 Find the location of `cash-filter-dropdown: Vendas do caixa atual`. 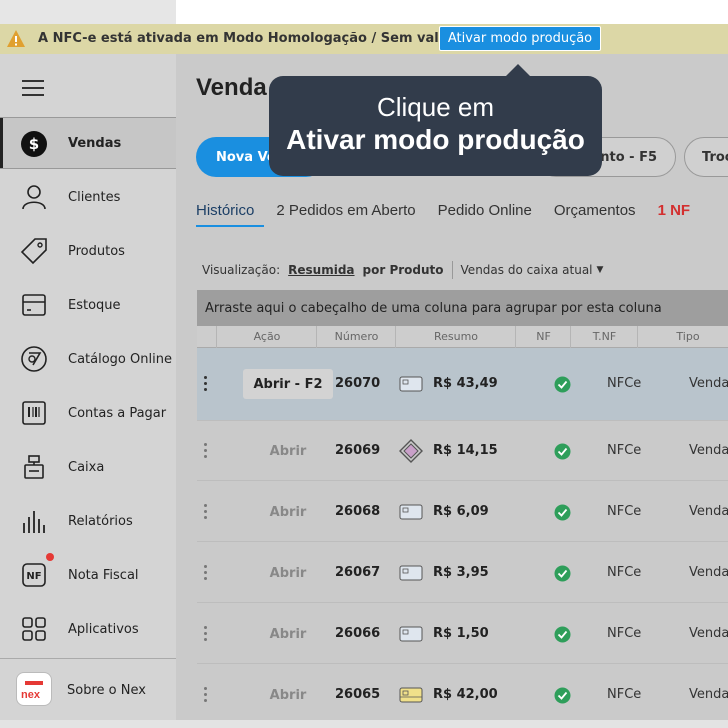

cash-filter-dropdown: Vendas do caixa atual is located at coordinates (527, 270).